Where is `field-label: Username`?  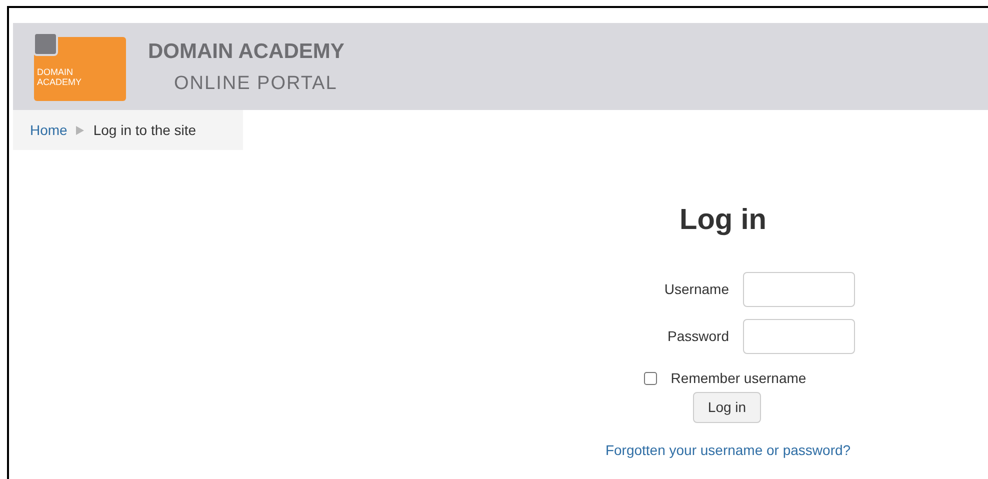 field-label: Username is located at coordinates (696, 289).